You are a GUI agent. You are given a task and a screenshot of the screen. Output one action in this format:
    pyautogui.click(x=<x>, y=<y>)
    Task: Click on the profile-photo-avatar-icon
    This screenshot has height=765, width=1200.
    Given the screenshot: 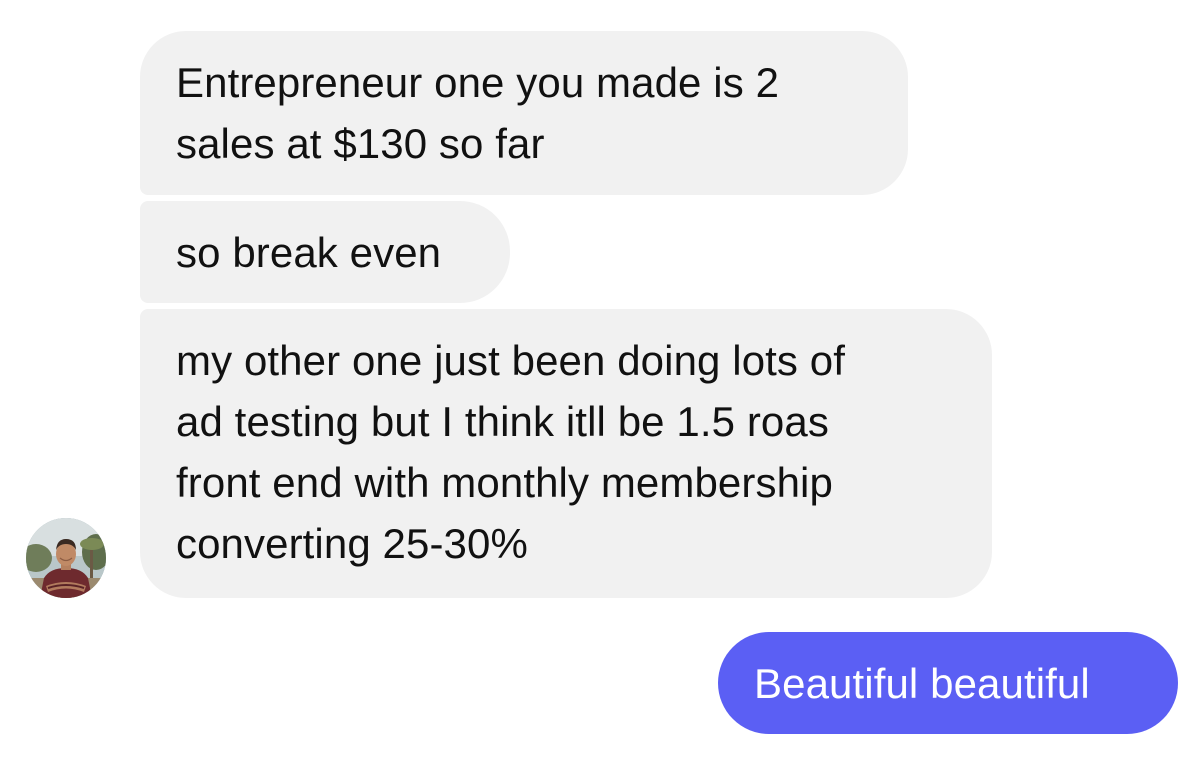 What is the action you would take?
    pyautogui.click(x=66, y=558)
    